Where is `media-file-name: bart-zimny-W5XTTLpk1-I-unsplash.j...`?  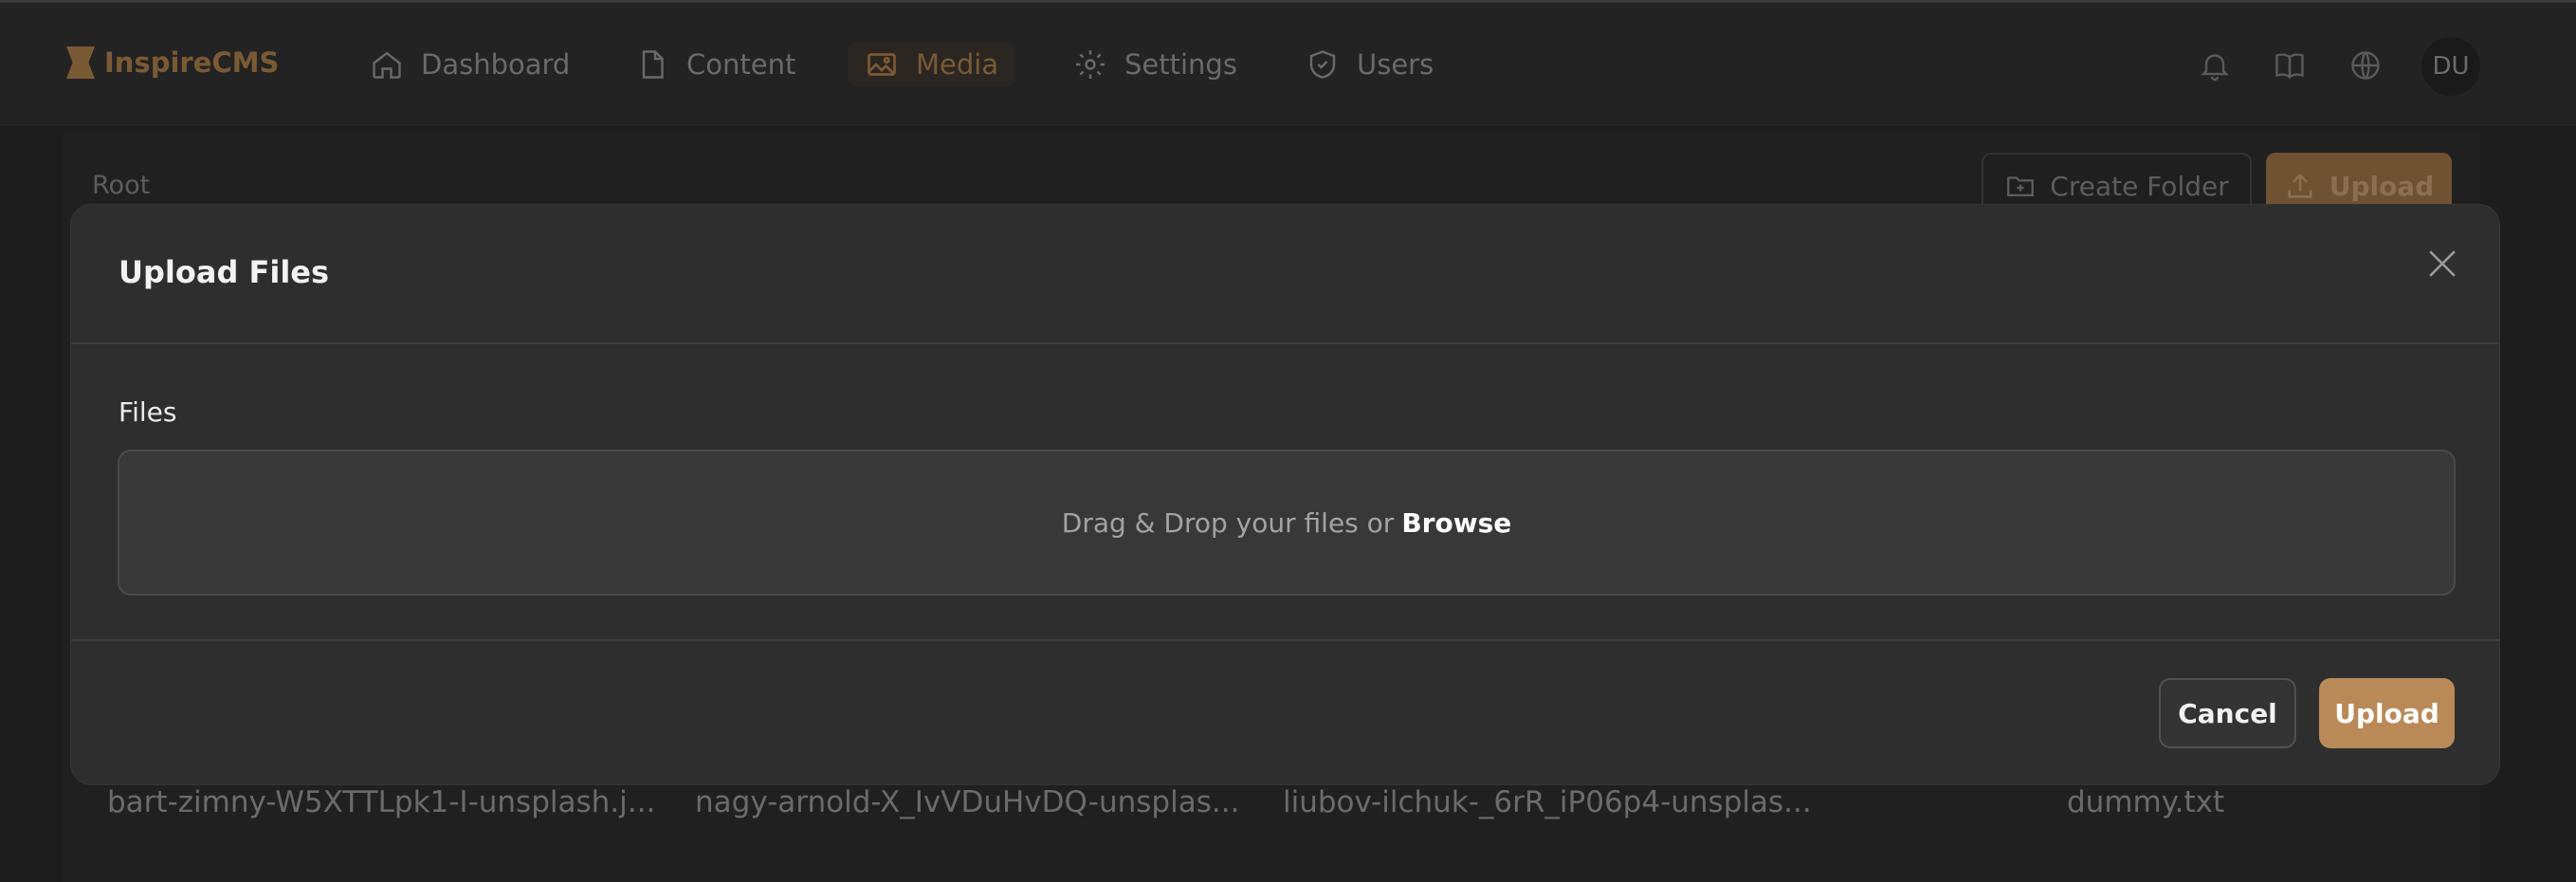
media-file-name: bart-zimny-W5XTTLpk1-I-unsplash.j... is located at coordinates (381, 802).